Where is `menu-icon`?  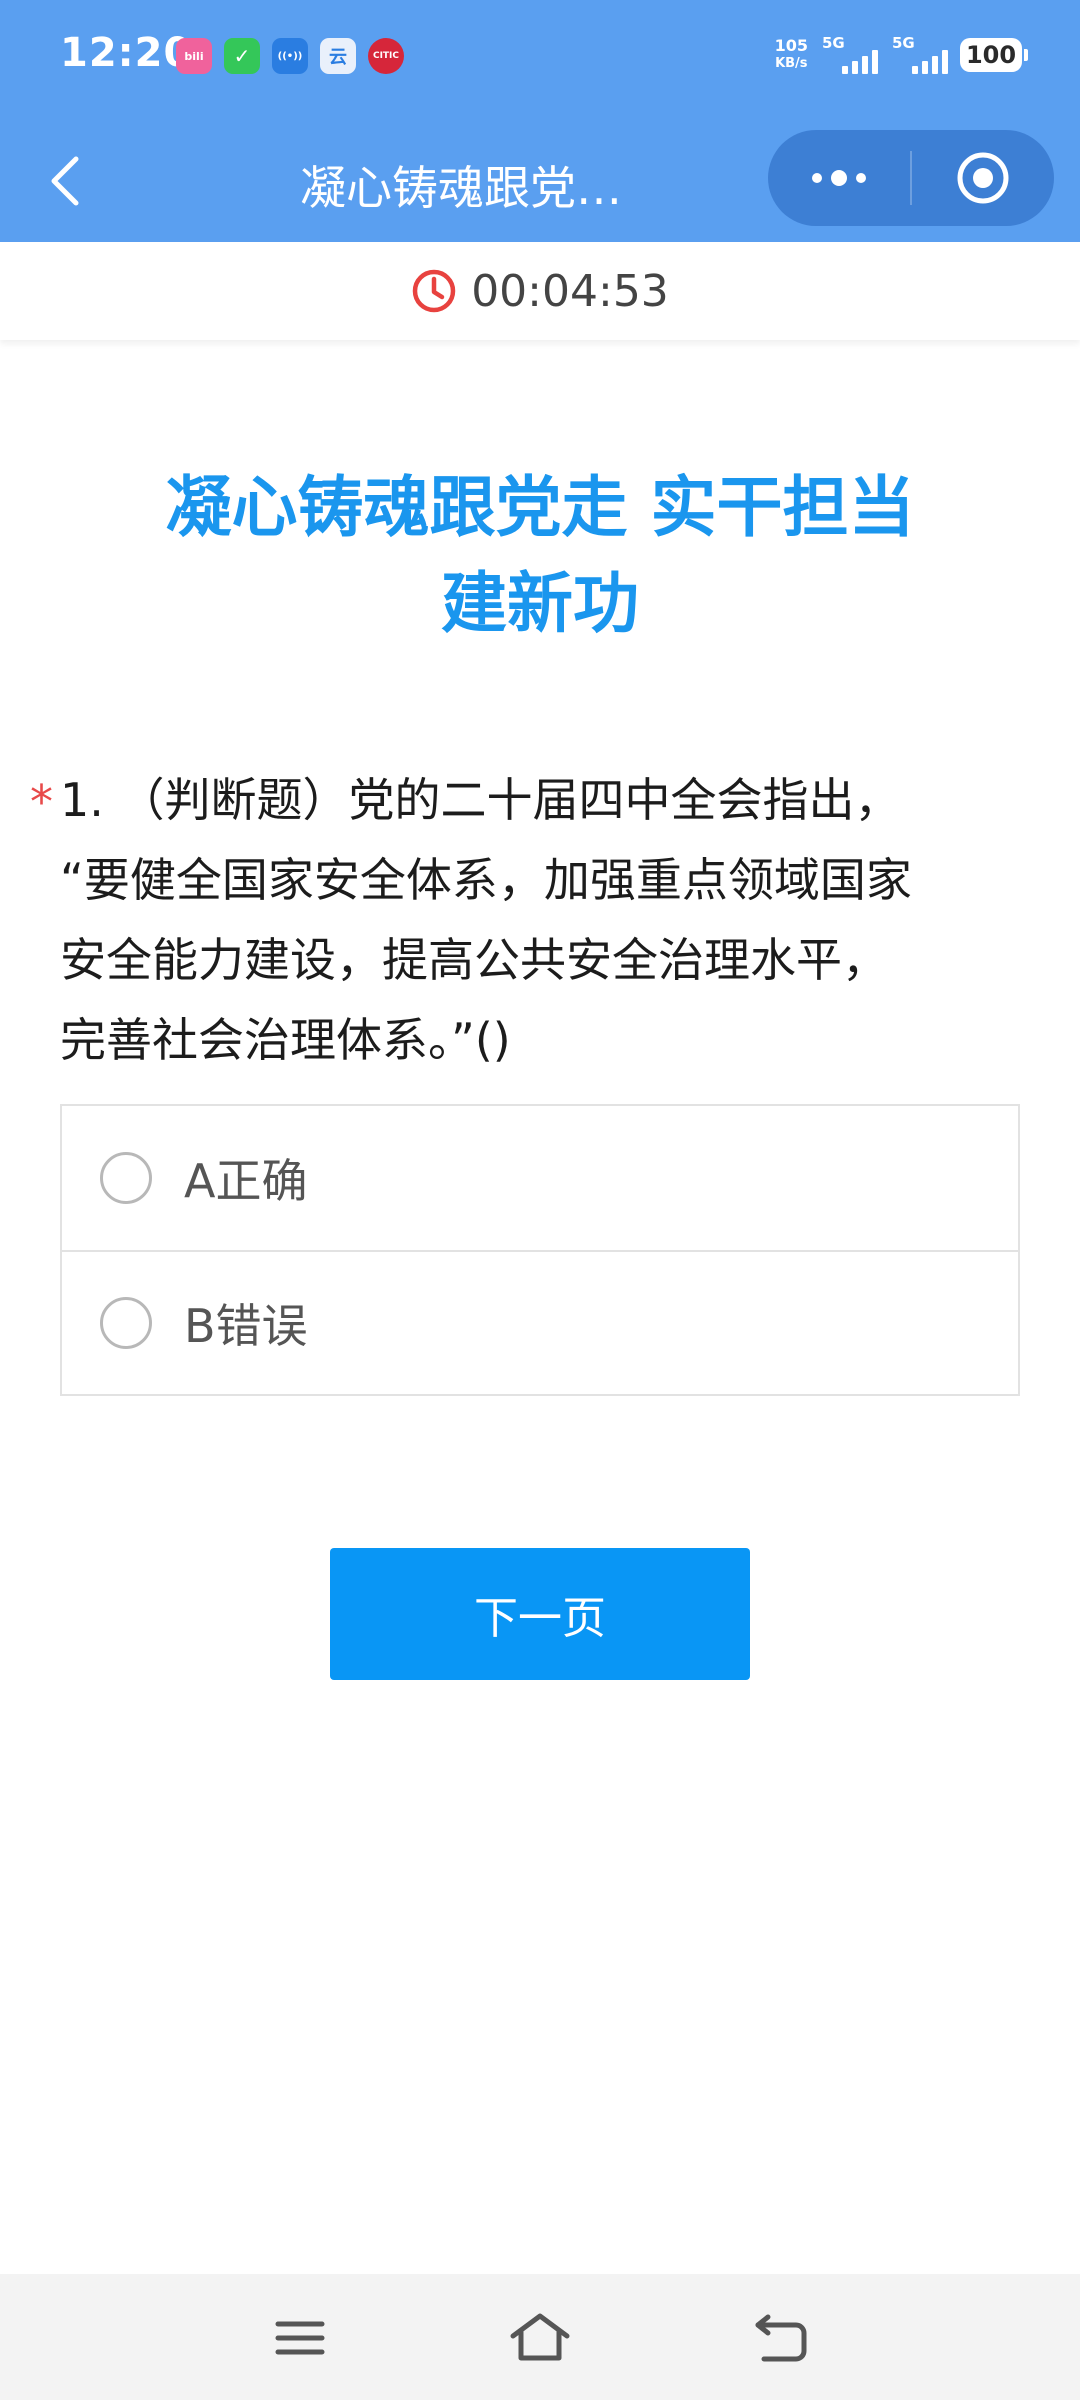 menu-icon is located at coordinates (300, 2338).